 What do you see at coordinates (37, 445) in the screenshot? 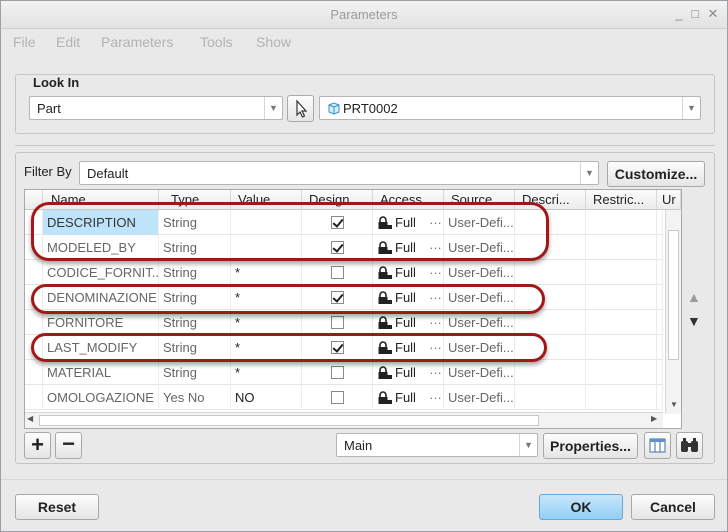
I see `add-parameter-button: +` at bounding box center [37, 445].